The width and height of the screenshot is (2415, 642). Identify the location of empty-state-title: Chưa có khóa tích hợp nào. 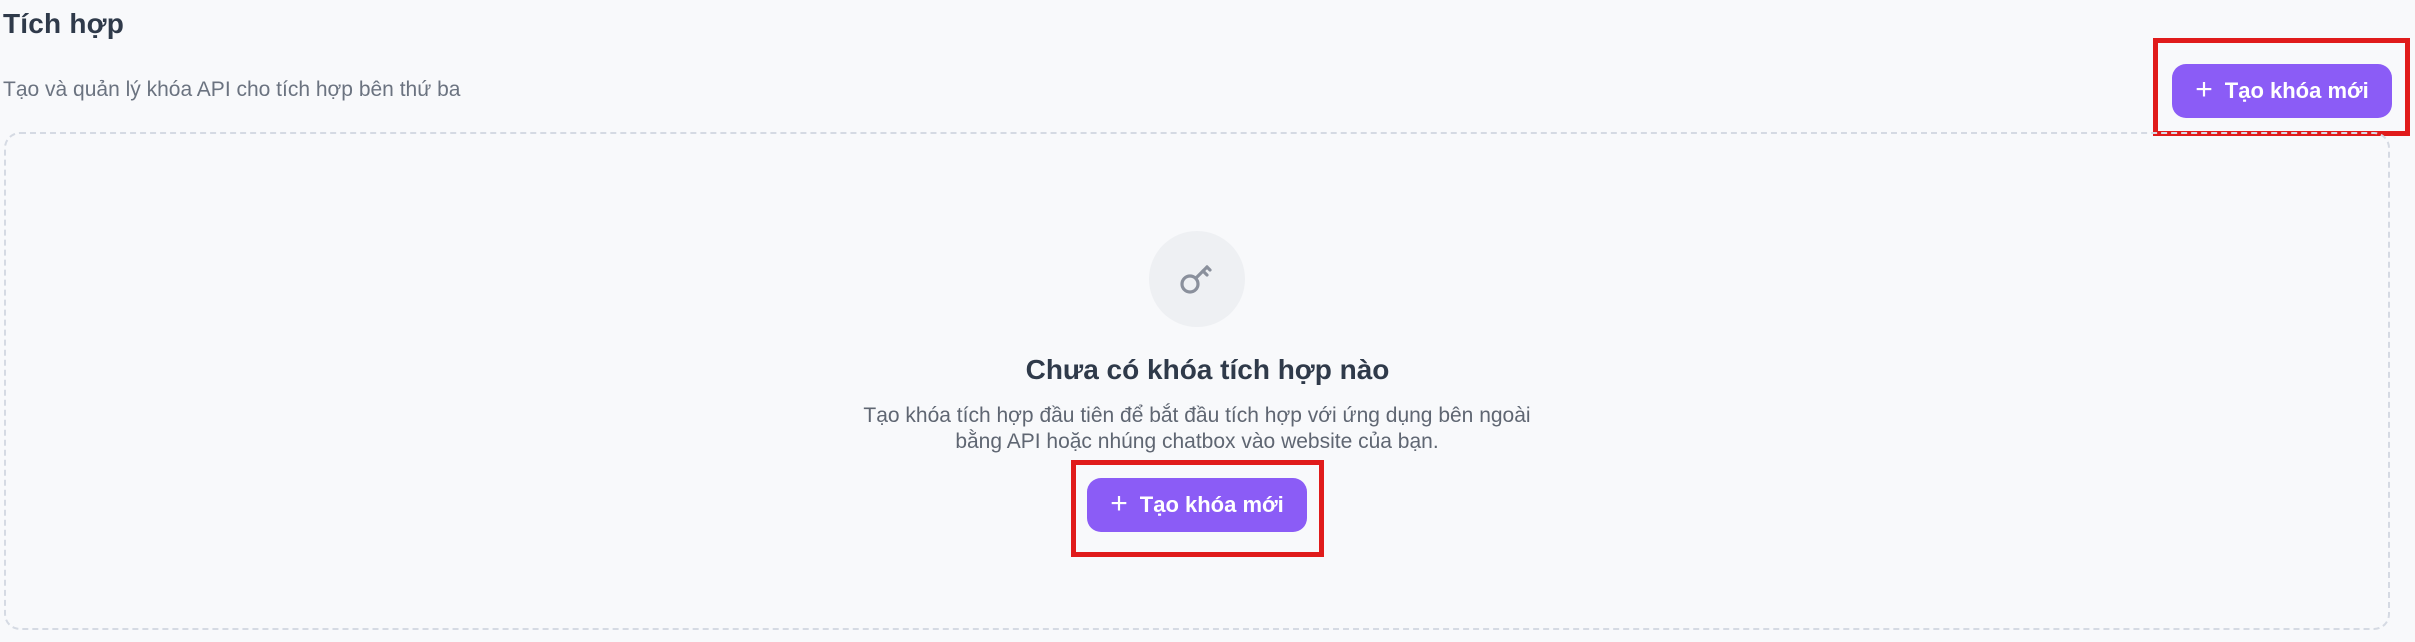
(1207, 369).